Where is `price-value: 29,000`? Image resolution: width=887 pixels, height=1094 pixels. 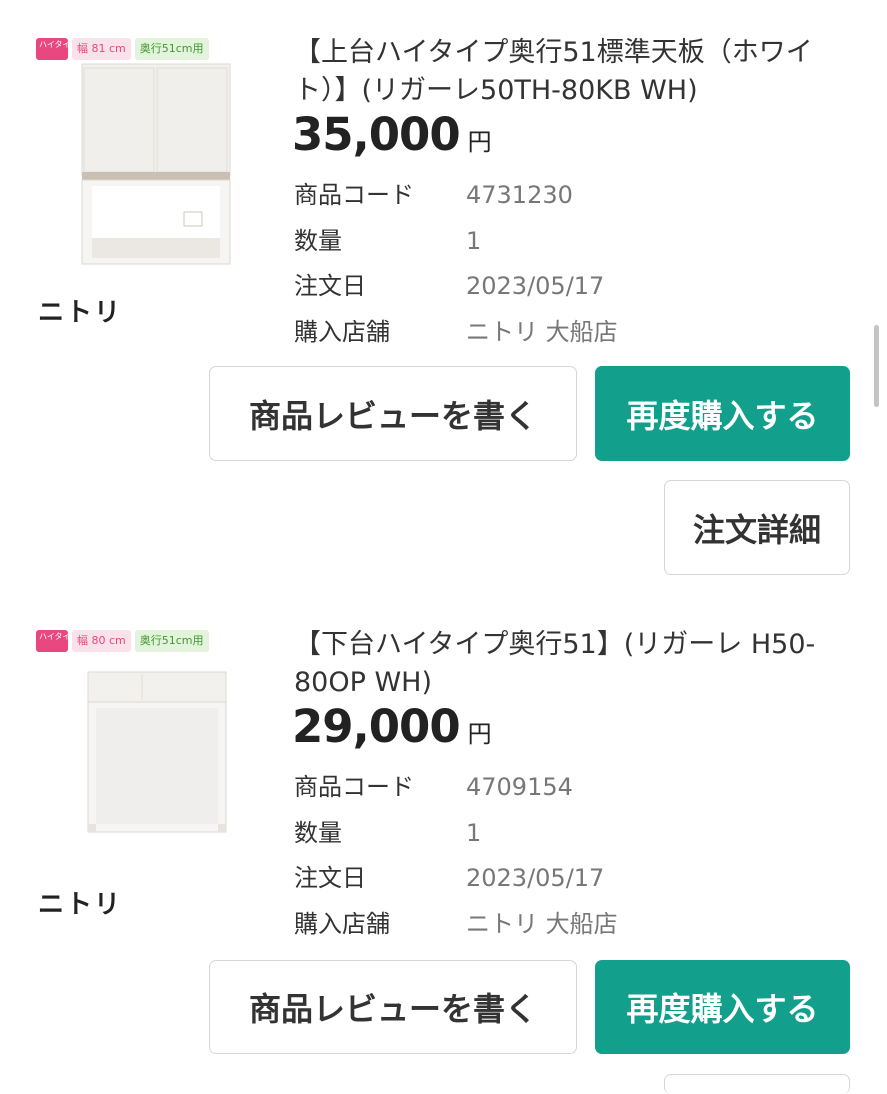
price-value: 29,000 is located at coordinates (376, 726).